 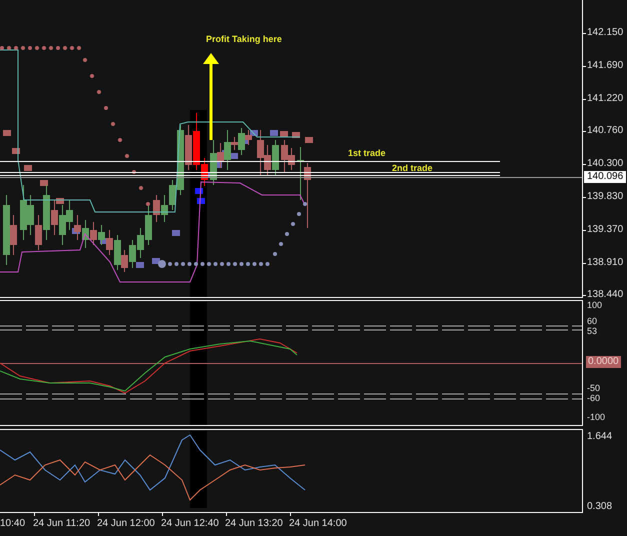 What do you see at coordinates (412, 168) in the screenshot?
I see `annotation-label: 2nd trade` at bounding box center [412, 168].